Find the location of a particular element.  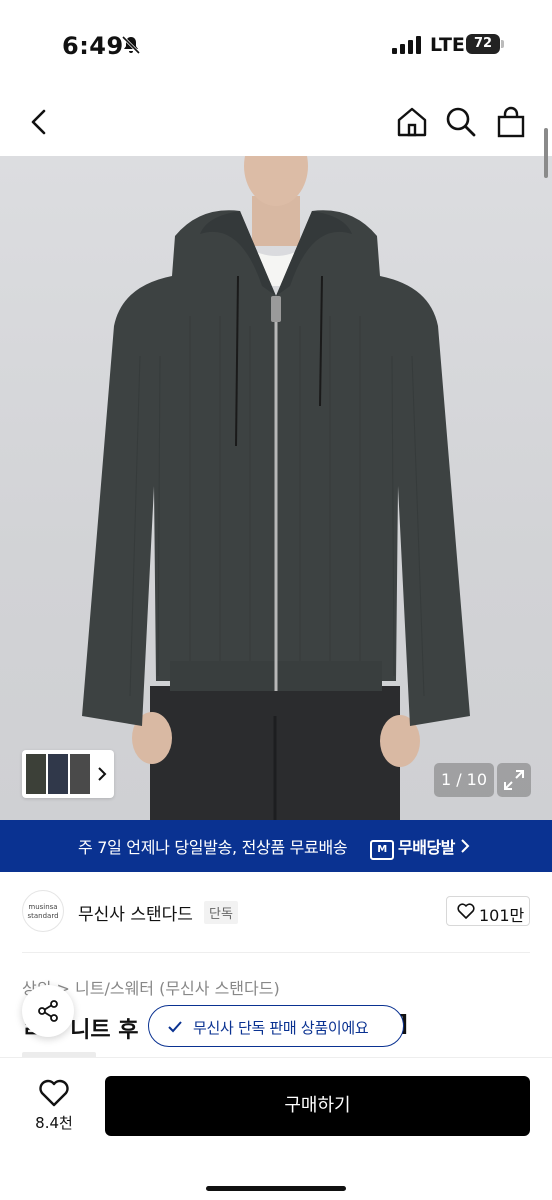

exclusive-toast: 무신사 단독 판매 상품이에요 is located at coordinates (276, 1026).